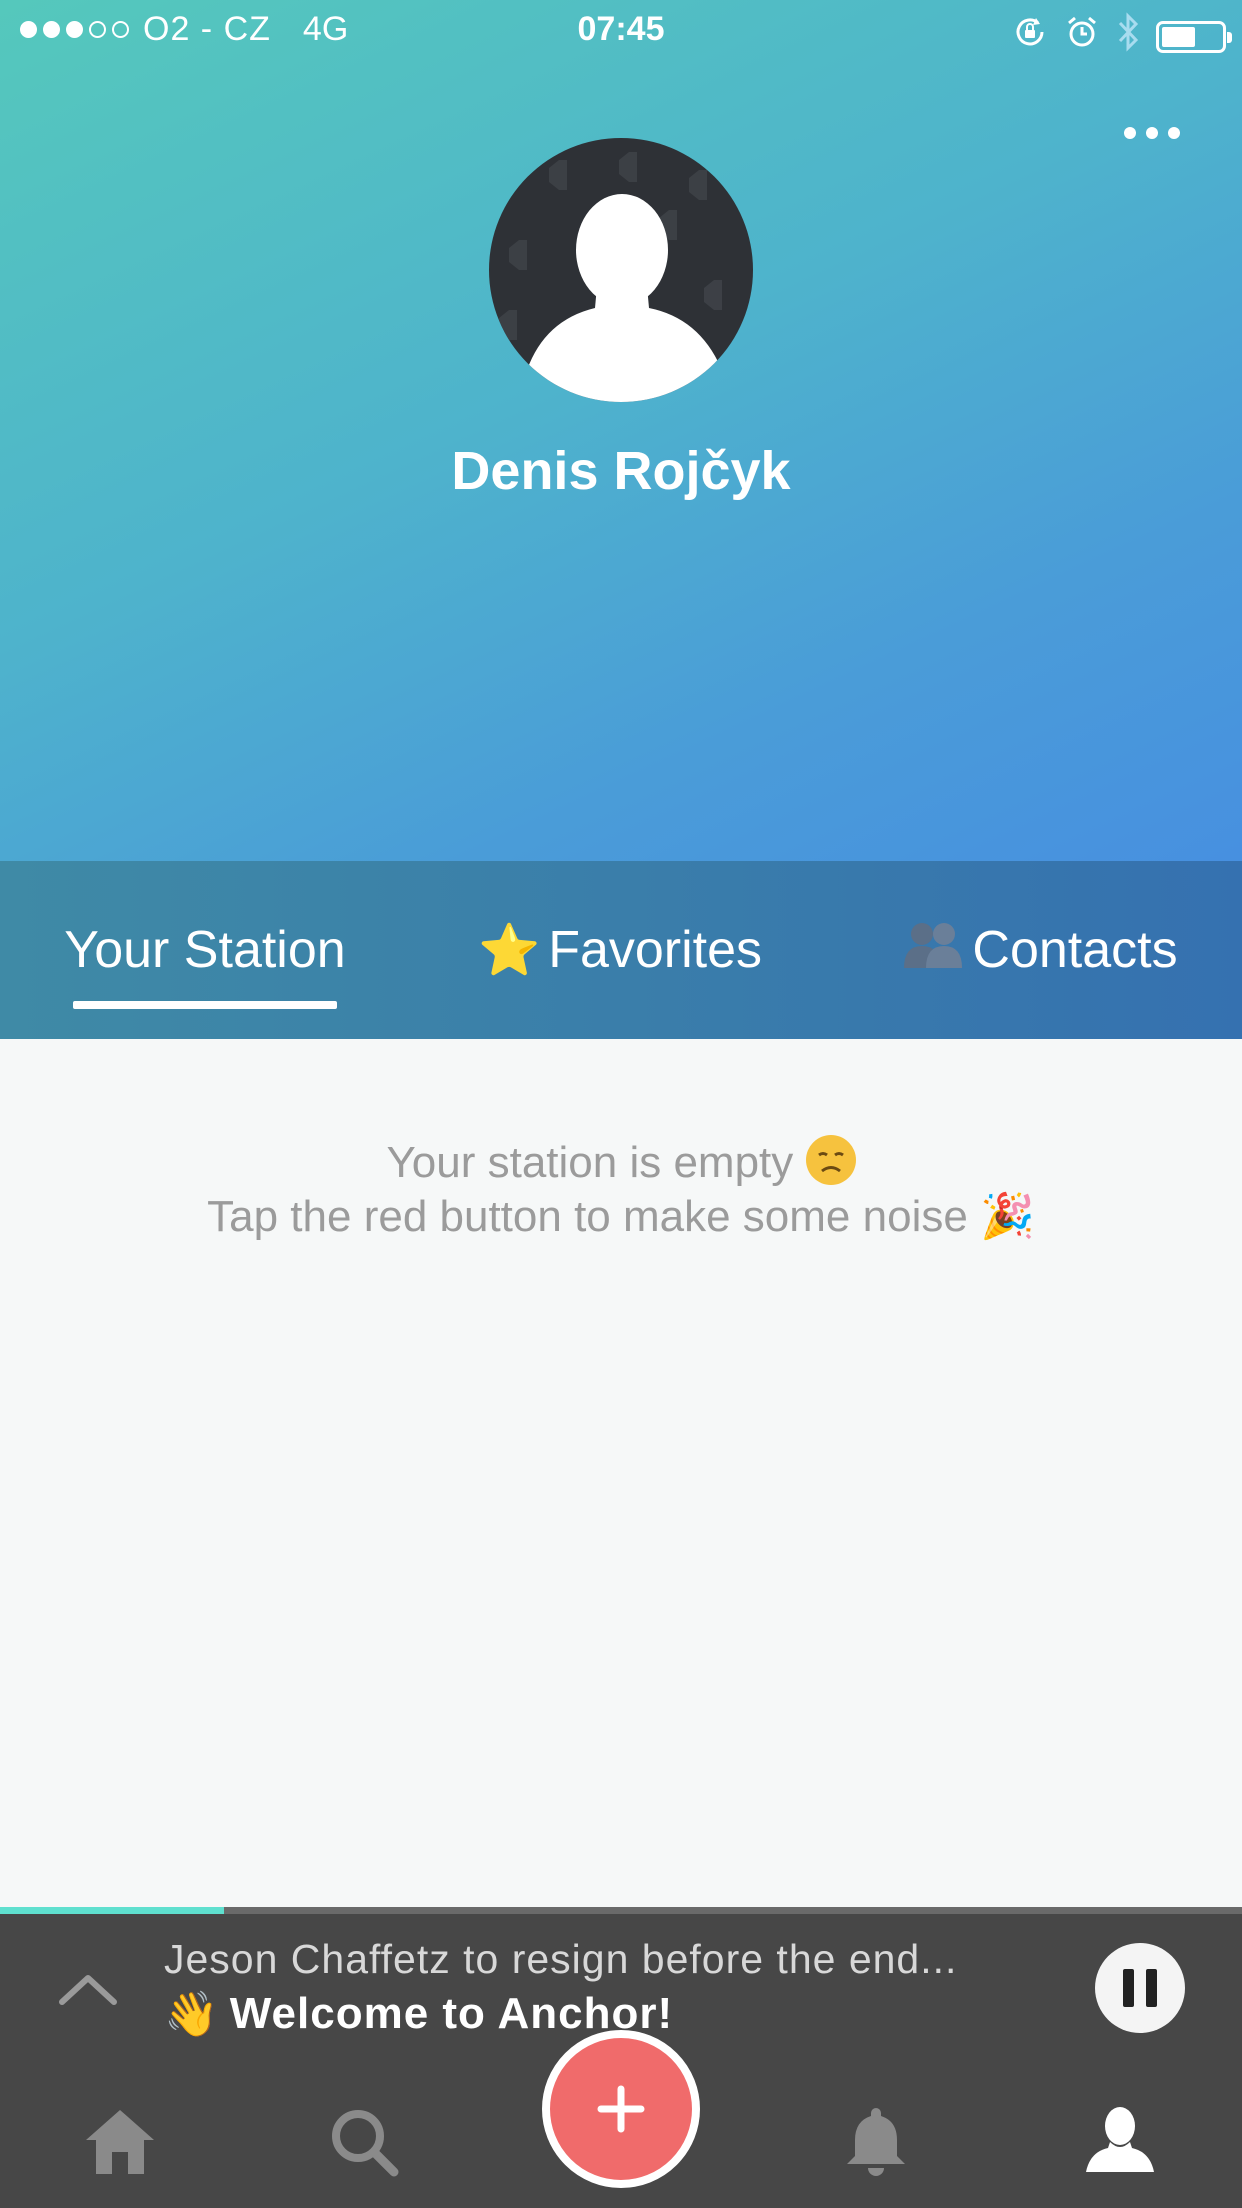  Describe the element at coordinates (205, 1005) in the screenshot. I see `active-tab-indicator` at that location.